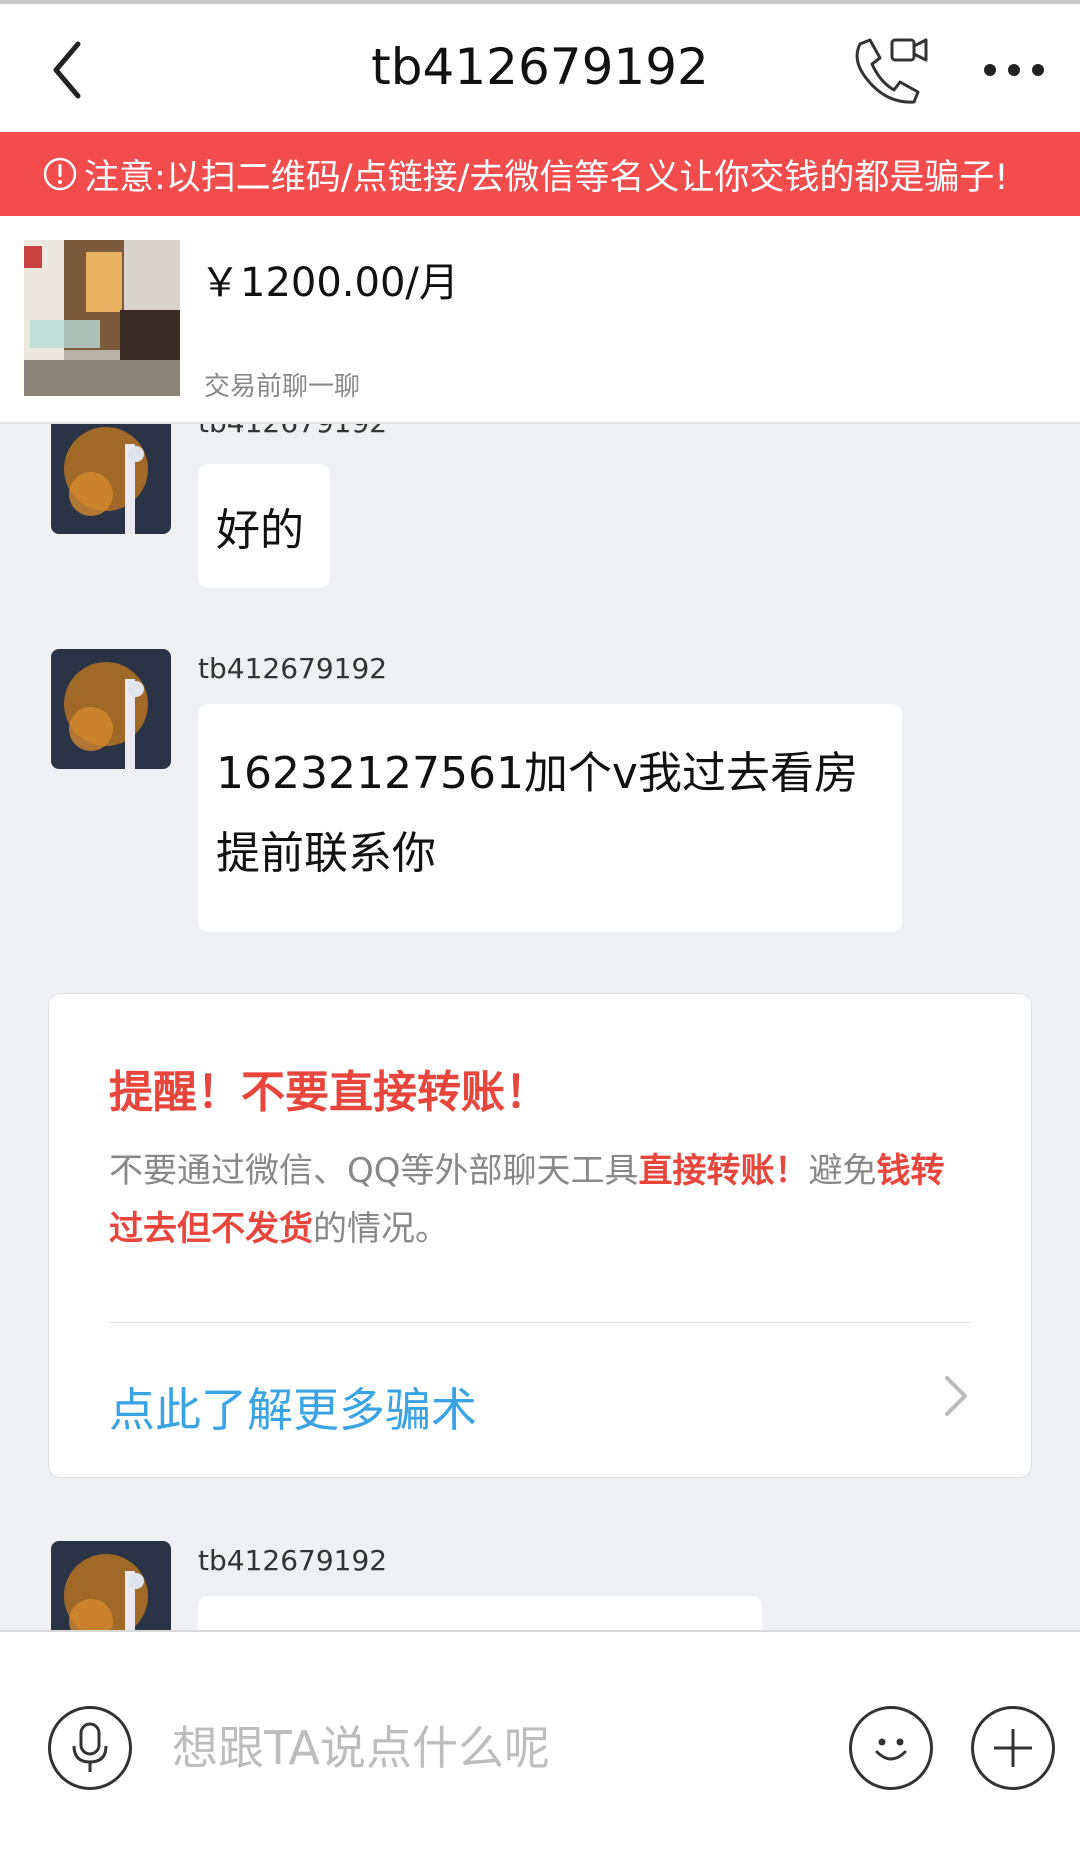  I want to click on page-title: tb412679192, so click(540, 67).